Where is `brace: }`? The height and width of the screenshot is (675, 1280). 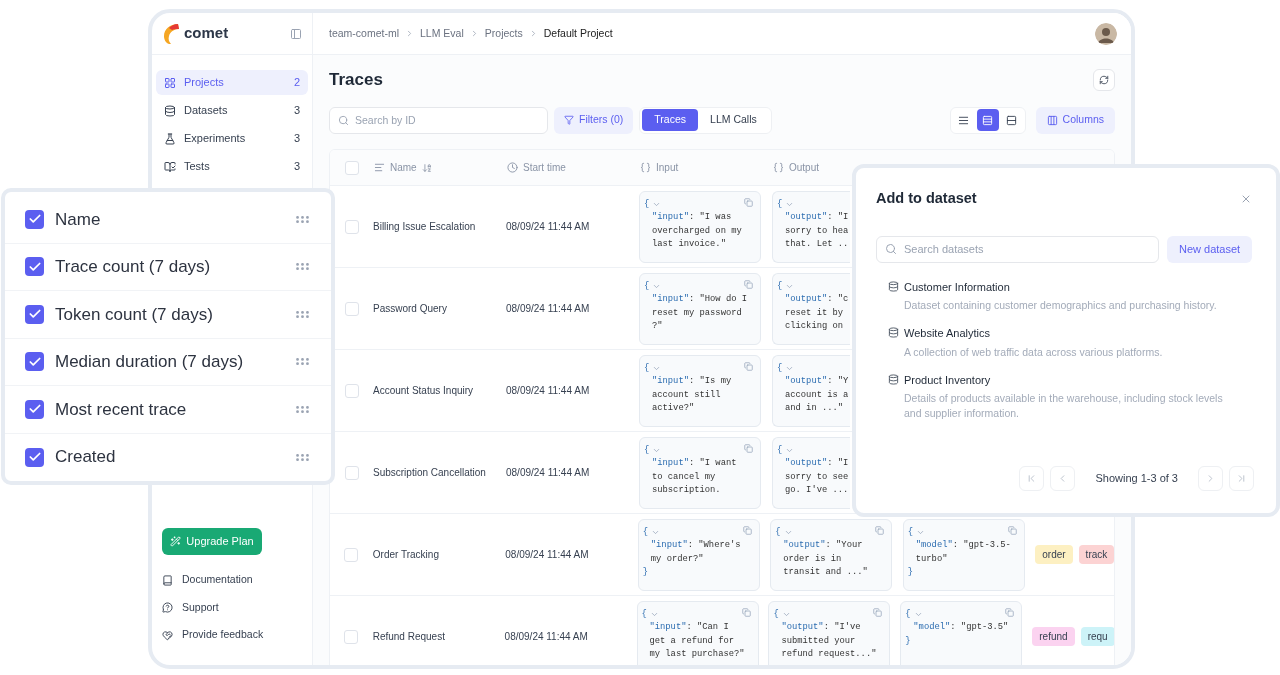 brace: } is located at coordinates (908, 641).